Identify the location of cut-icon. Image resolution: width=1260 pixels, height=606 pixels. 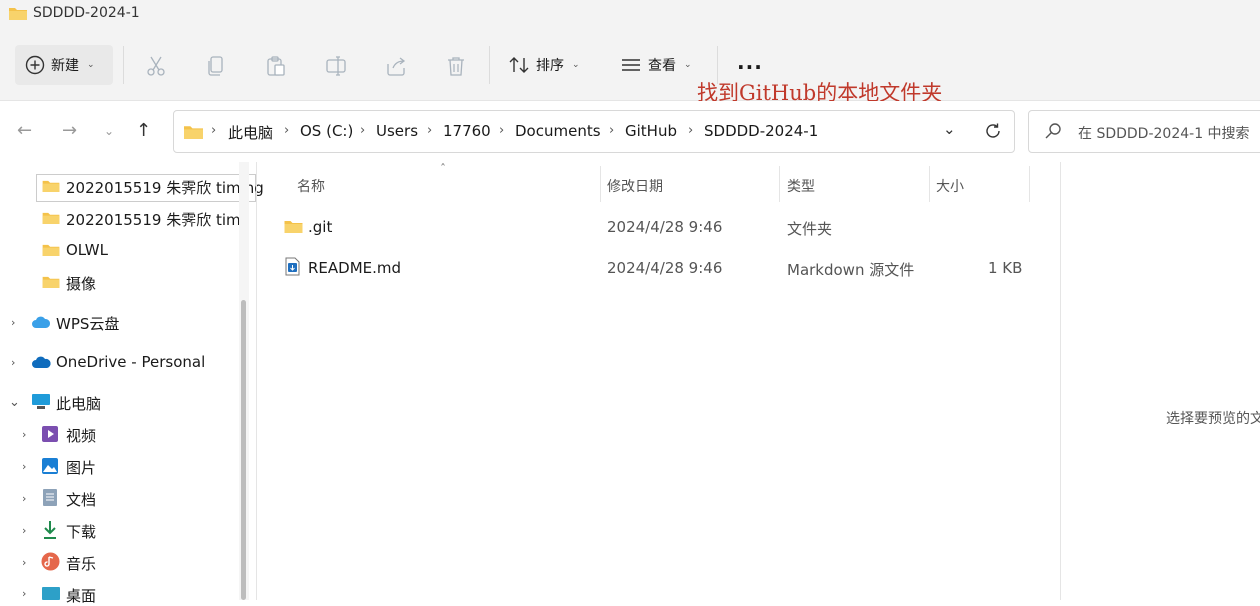
(156, 66).